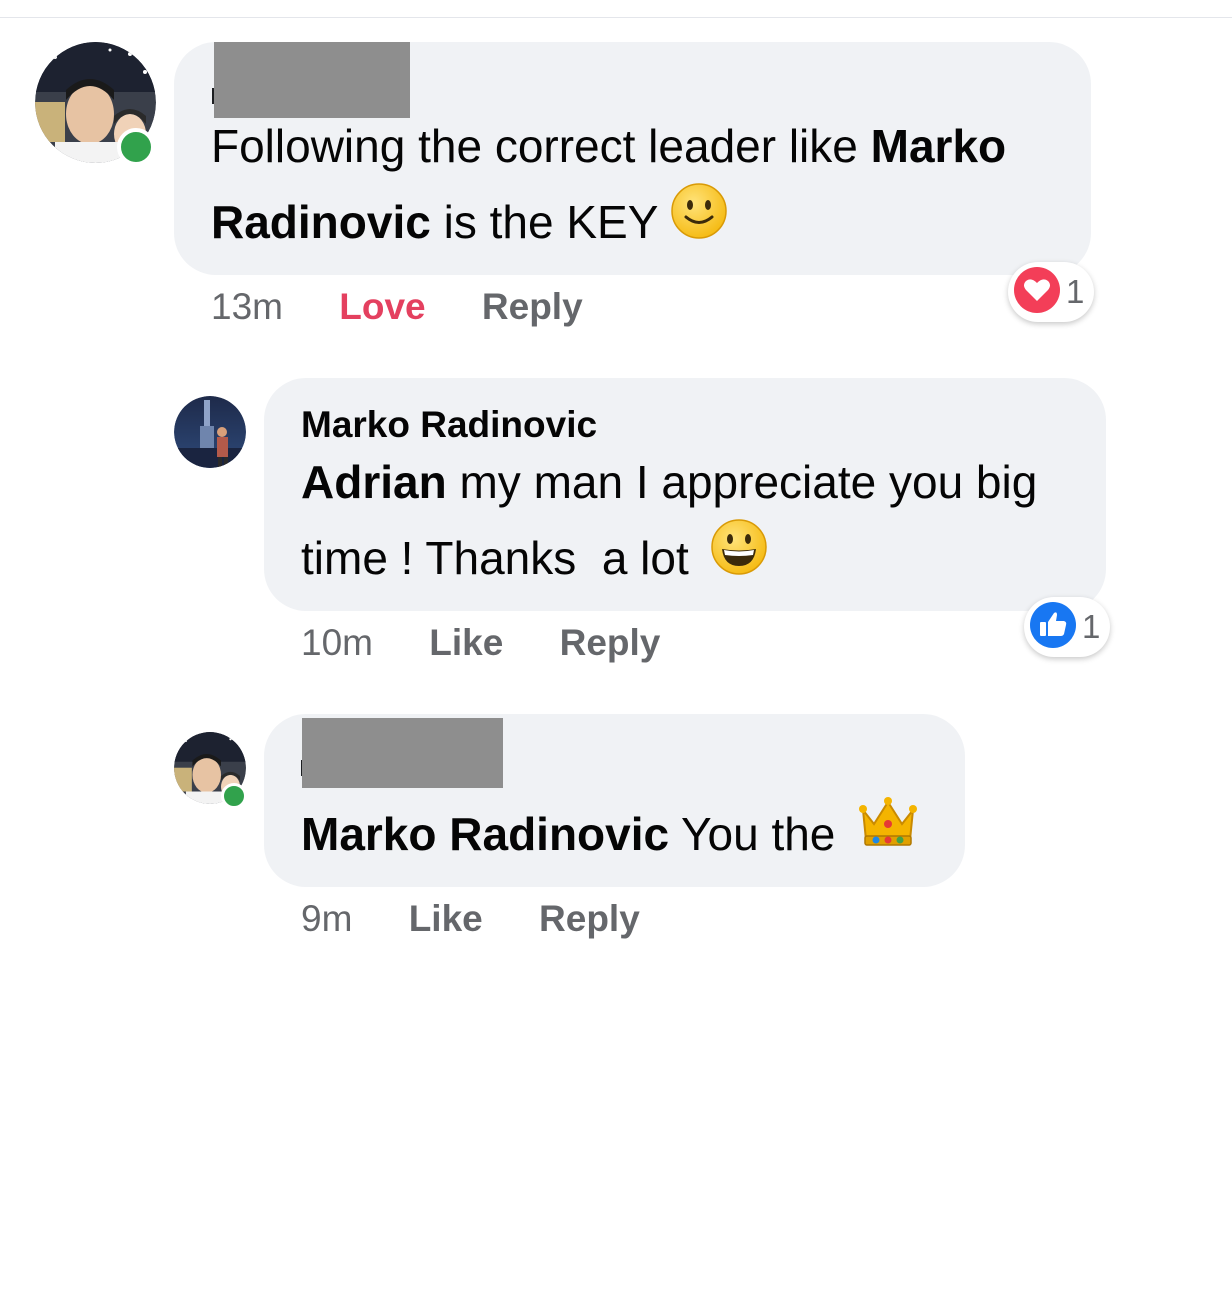 This screenshot has height=1297, width=1232. I want to click on comment-text: time ! Thanks a lot, so click(495, 558).